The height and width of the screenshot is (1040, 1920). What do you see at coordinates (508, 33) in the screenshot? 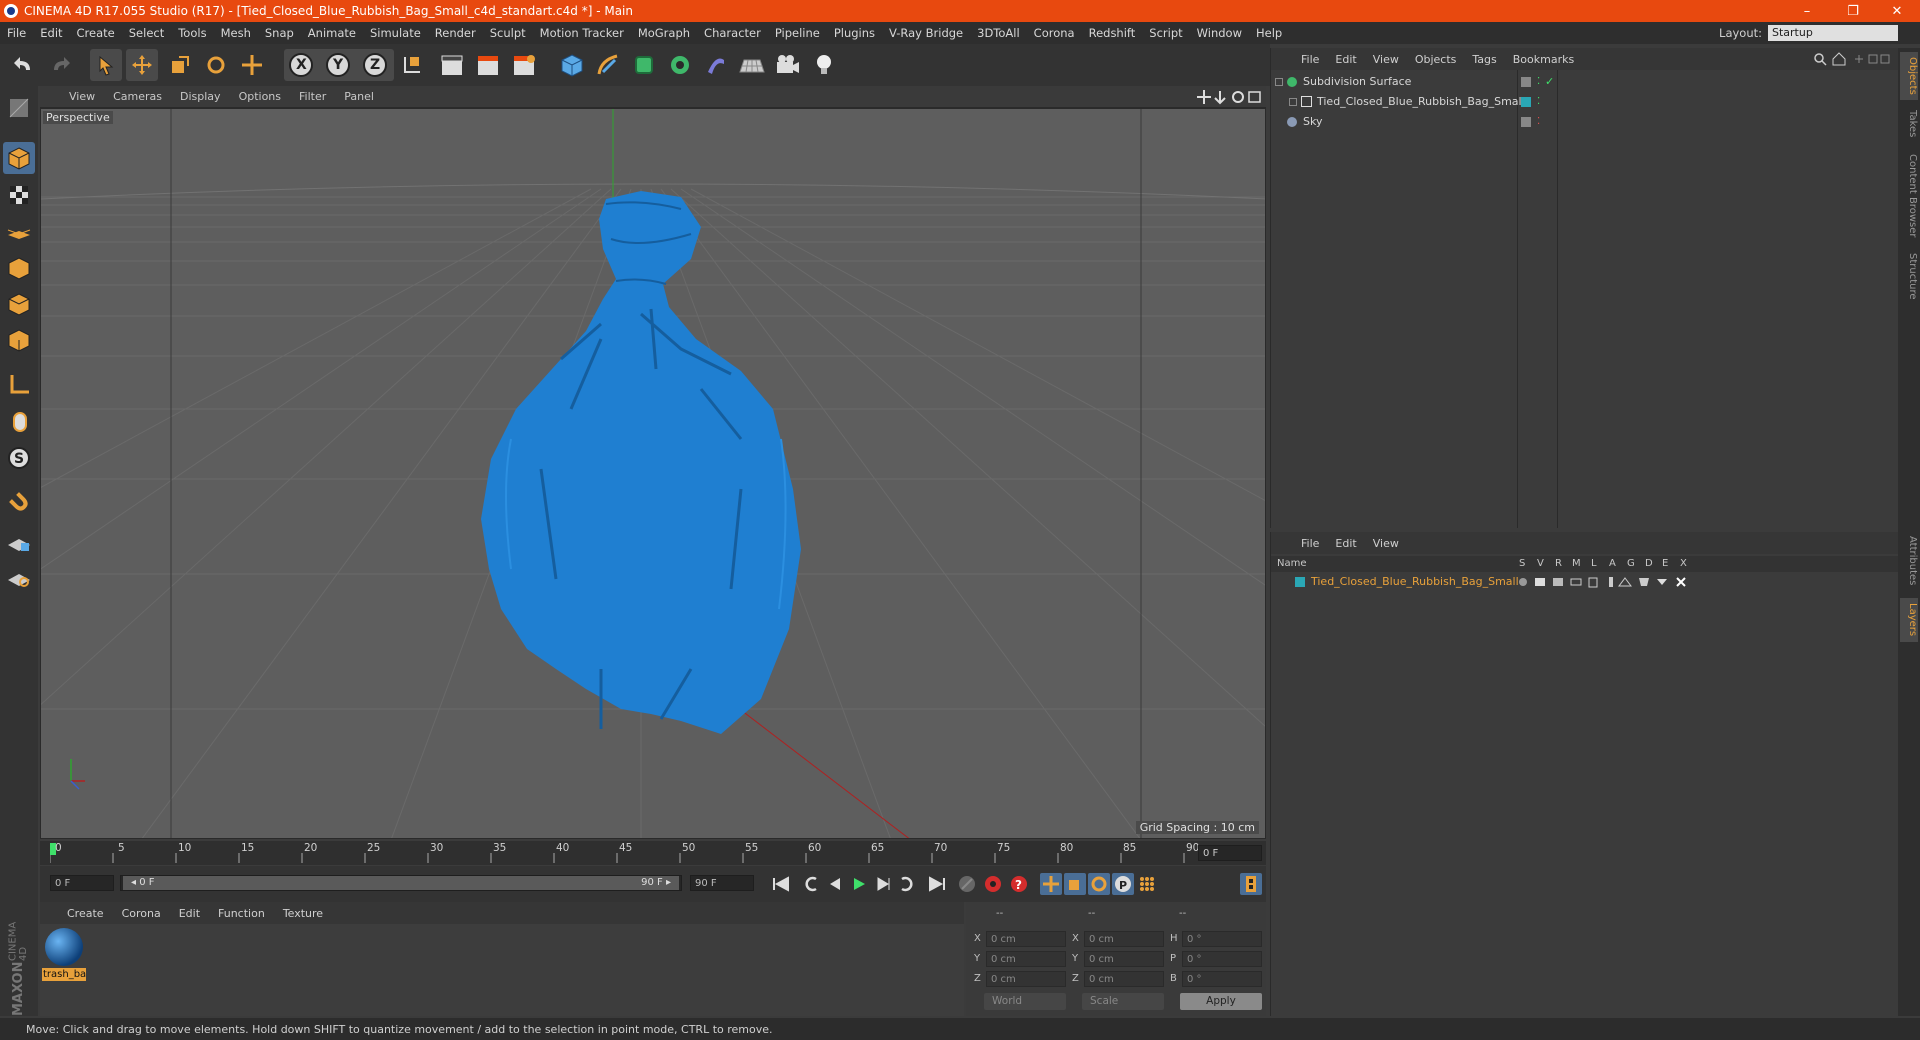
I see `menu-sculpt: Sculpt` at bounding box center [508, 33].